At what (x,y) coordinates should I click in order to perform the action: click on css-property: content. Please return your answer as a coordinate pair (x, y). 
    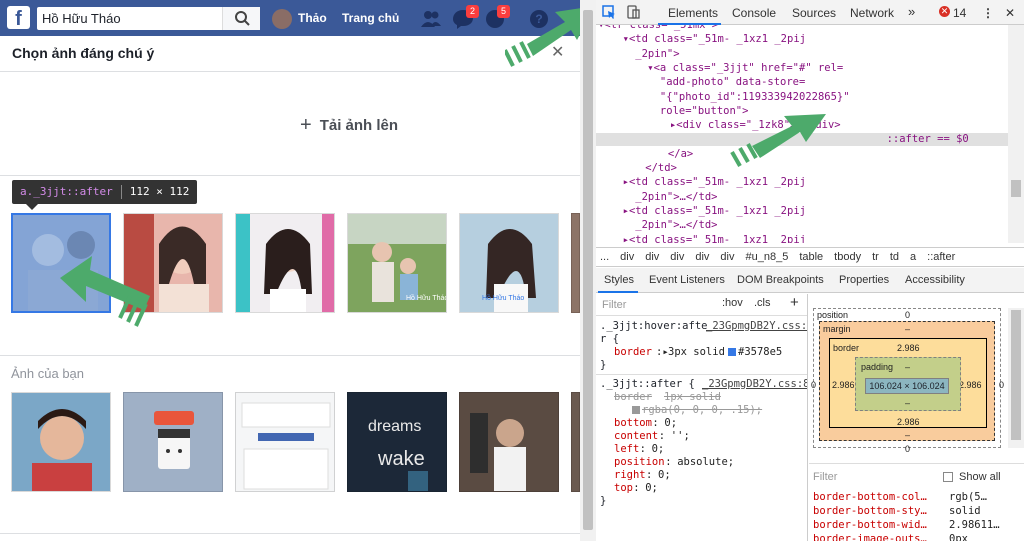
    Looking at the image, I should click on (636, 436).